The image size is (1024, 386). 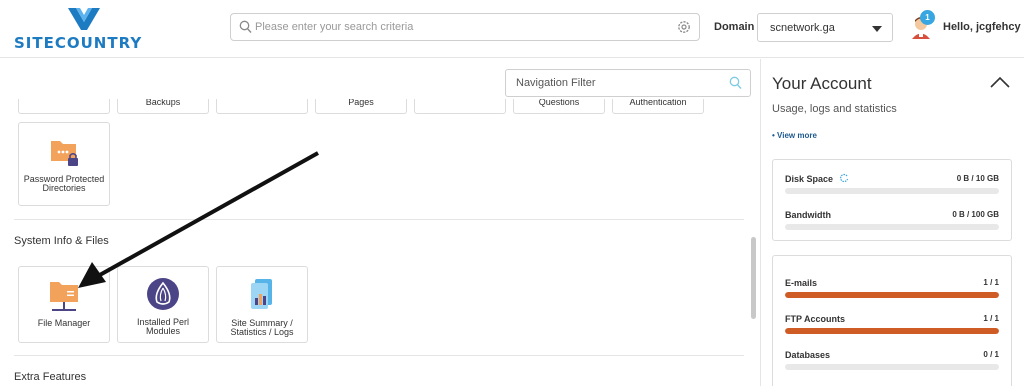 I want to click on domain-label: Domain, so click(x=734, y=27).